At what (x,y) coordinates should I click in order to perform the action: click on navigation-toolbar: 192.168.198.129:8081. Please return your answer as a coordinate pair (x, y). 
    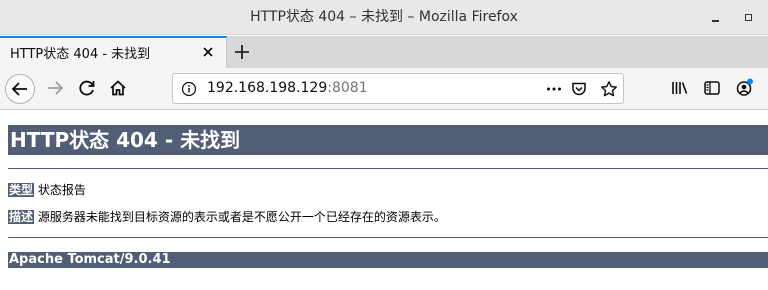
    Looking at the image, I should click on (384, 89).